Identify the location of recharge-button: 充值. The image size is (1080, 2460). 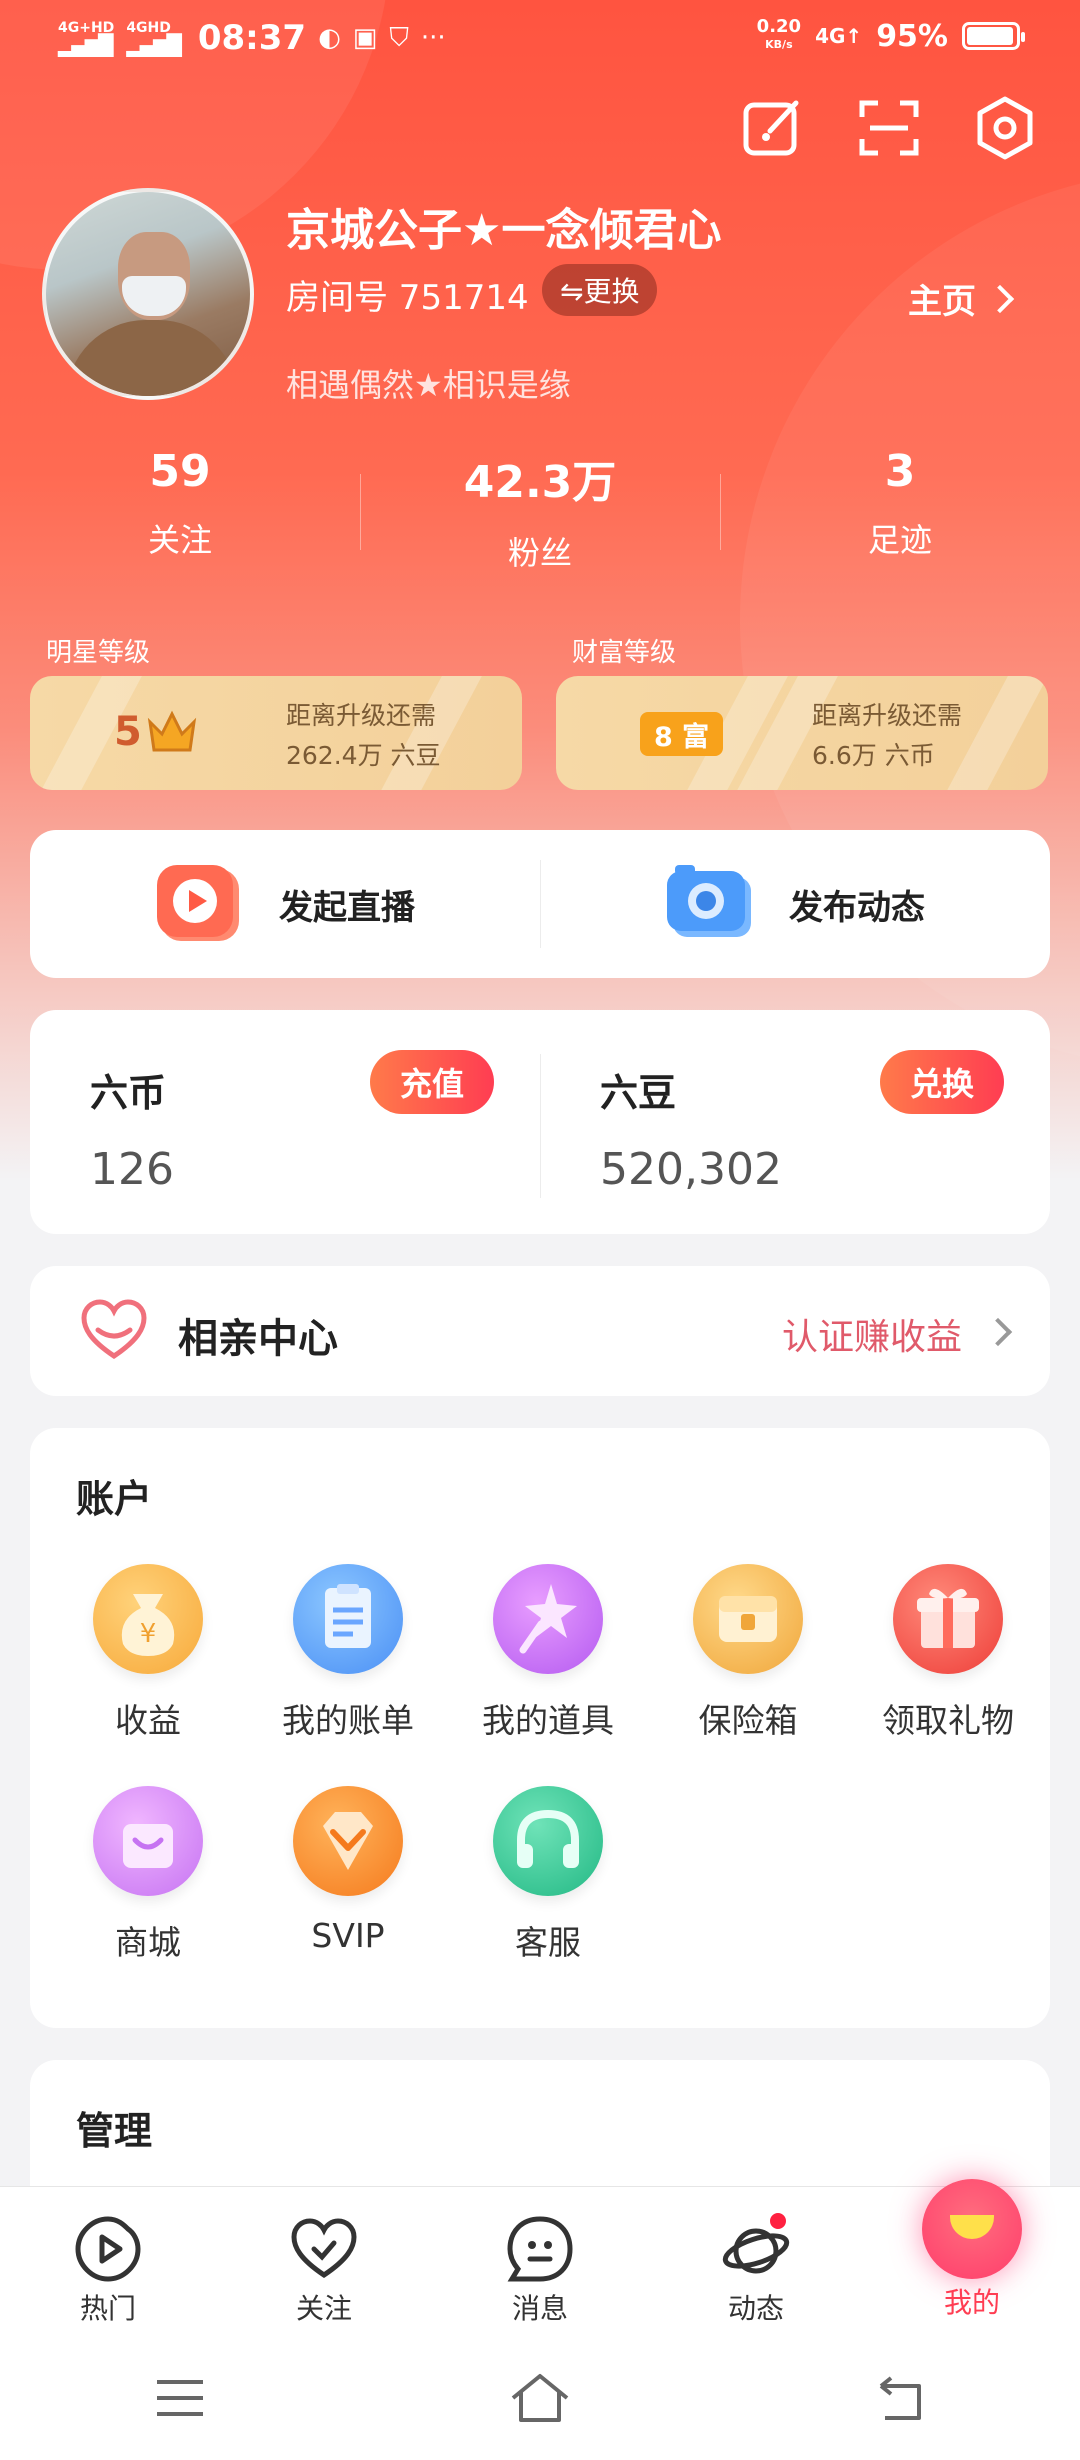
(431, 1082).